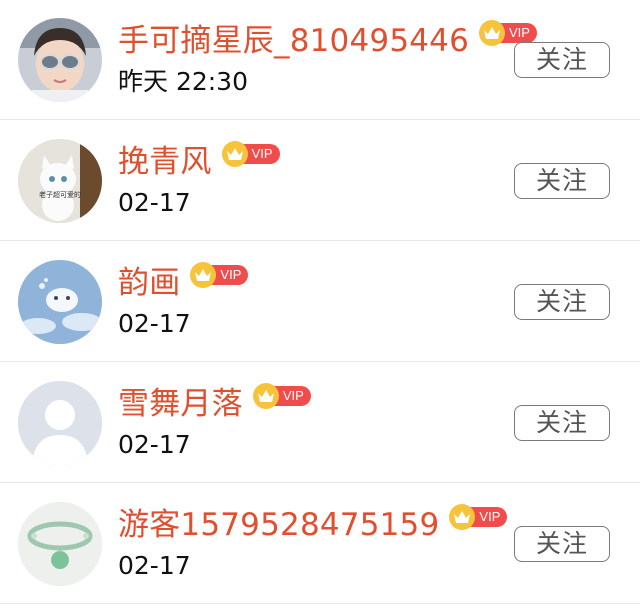  What do you see at coordinates (60, 181) in the screenshot?
I see `avatar: 老子超可爱的` at bounding box center [60, 181].